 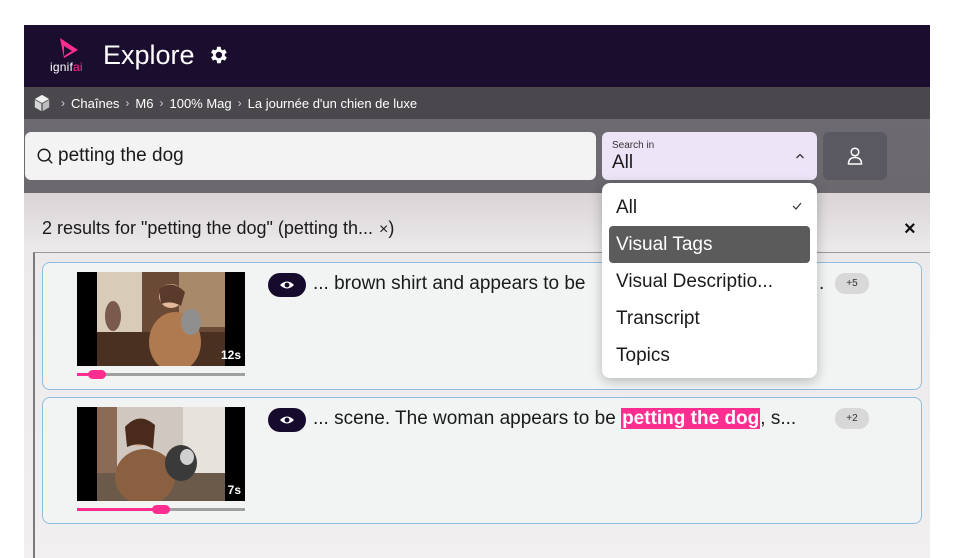 What do you see at coordinates (797, 206) in the screenshot?
I see `check-icon` at bounding box center [797, 206].